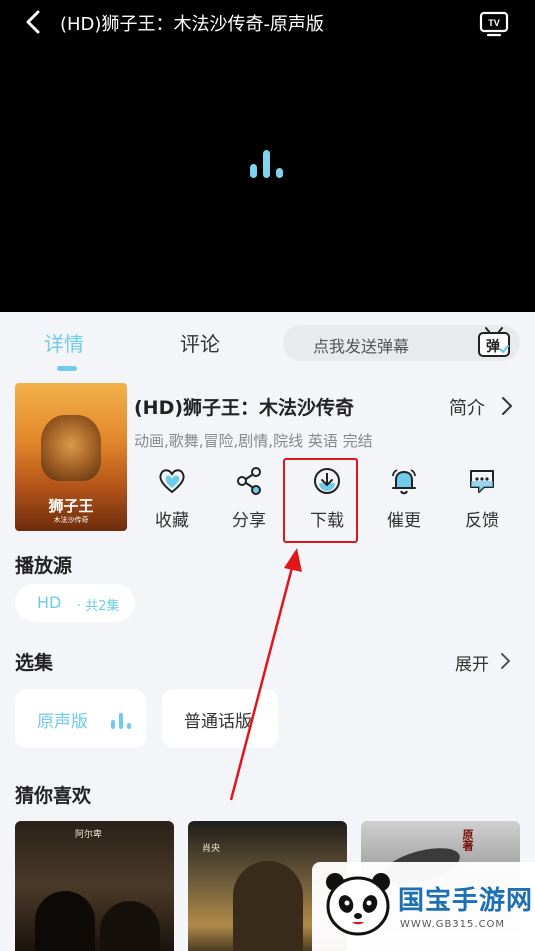 The width and height of the screenshot is (535, 951). Describe the element at coordinates (249, 498) in the screenshot. I see `share-button: 分享` at that location.